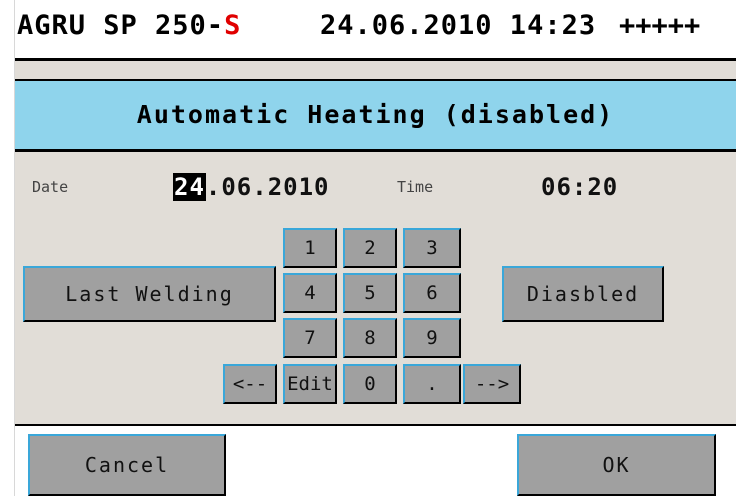  What do you see at coordinates (492, 384) in the screenshot?
I see `keypad-forward-key: -->` at bounding box center [492, 384].